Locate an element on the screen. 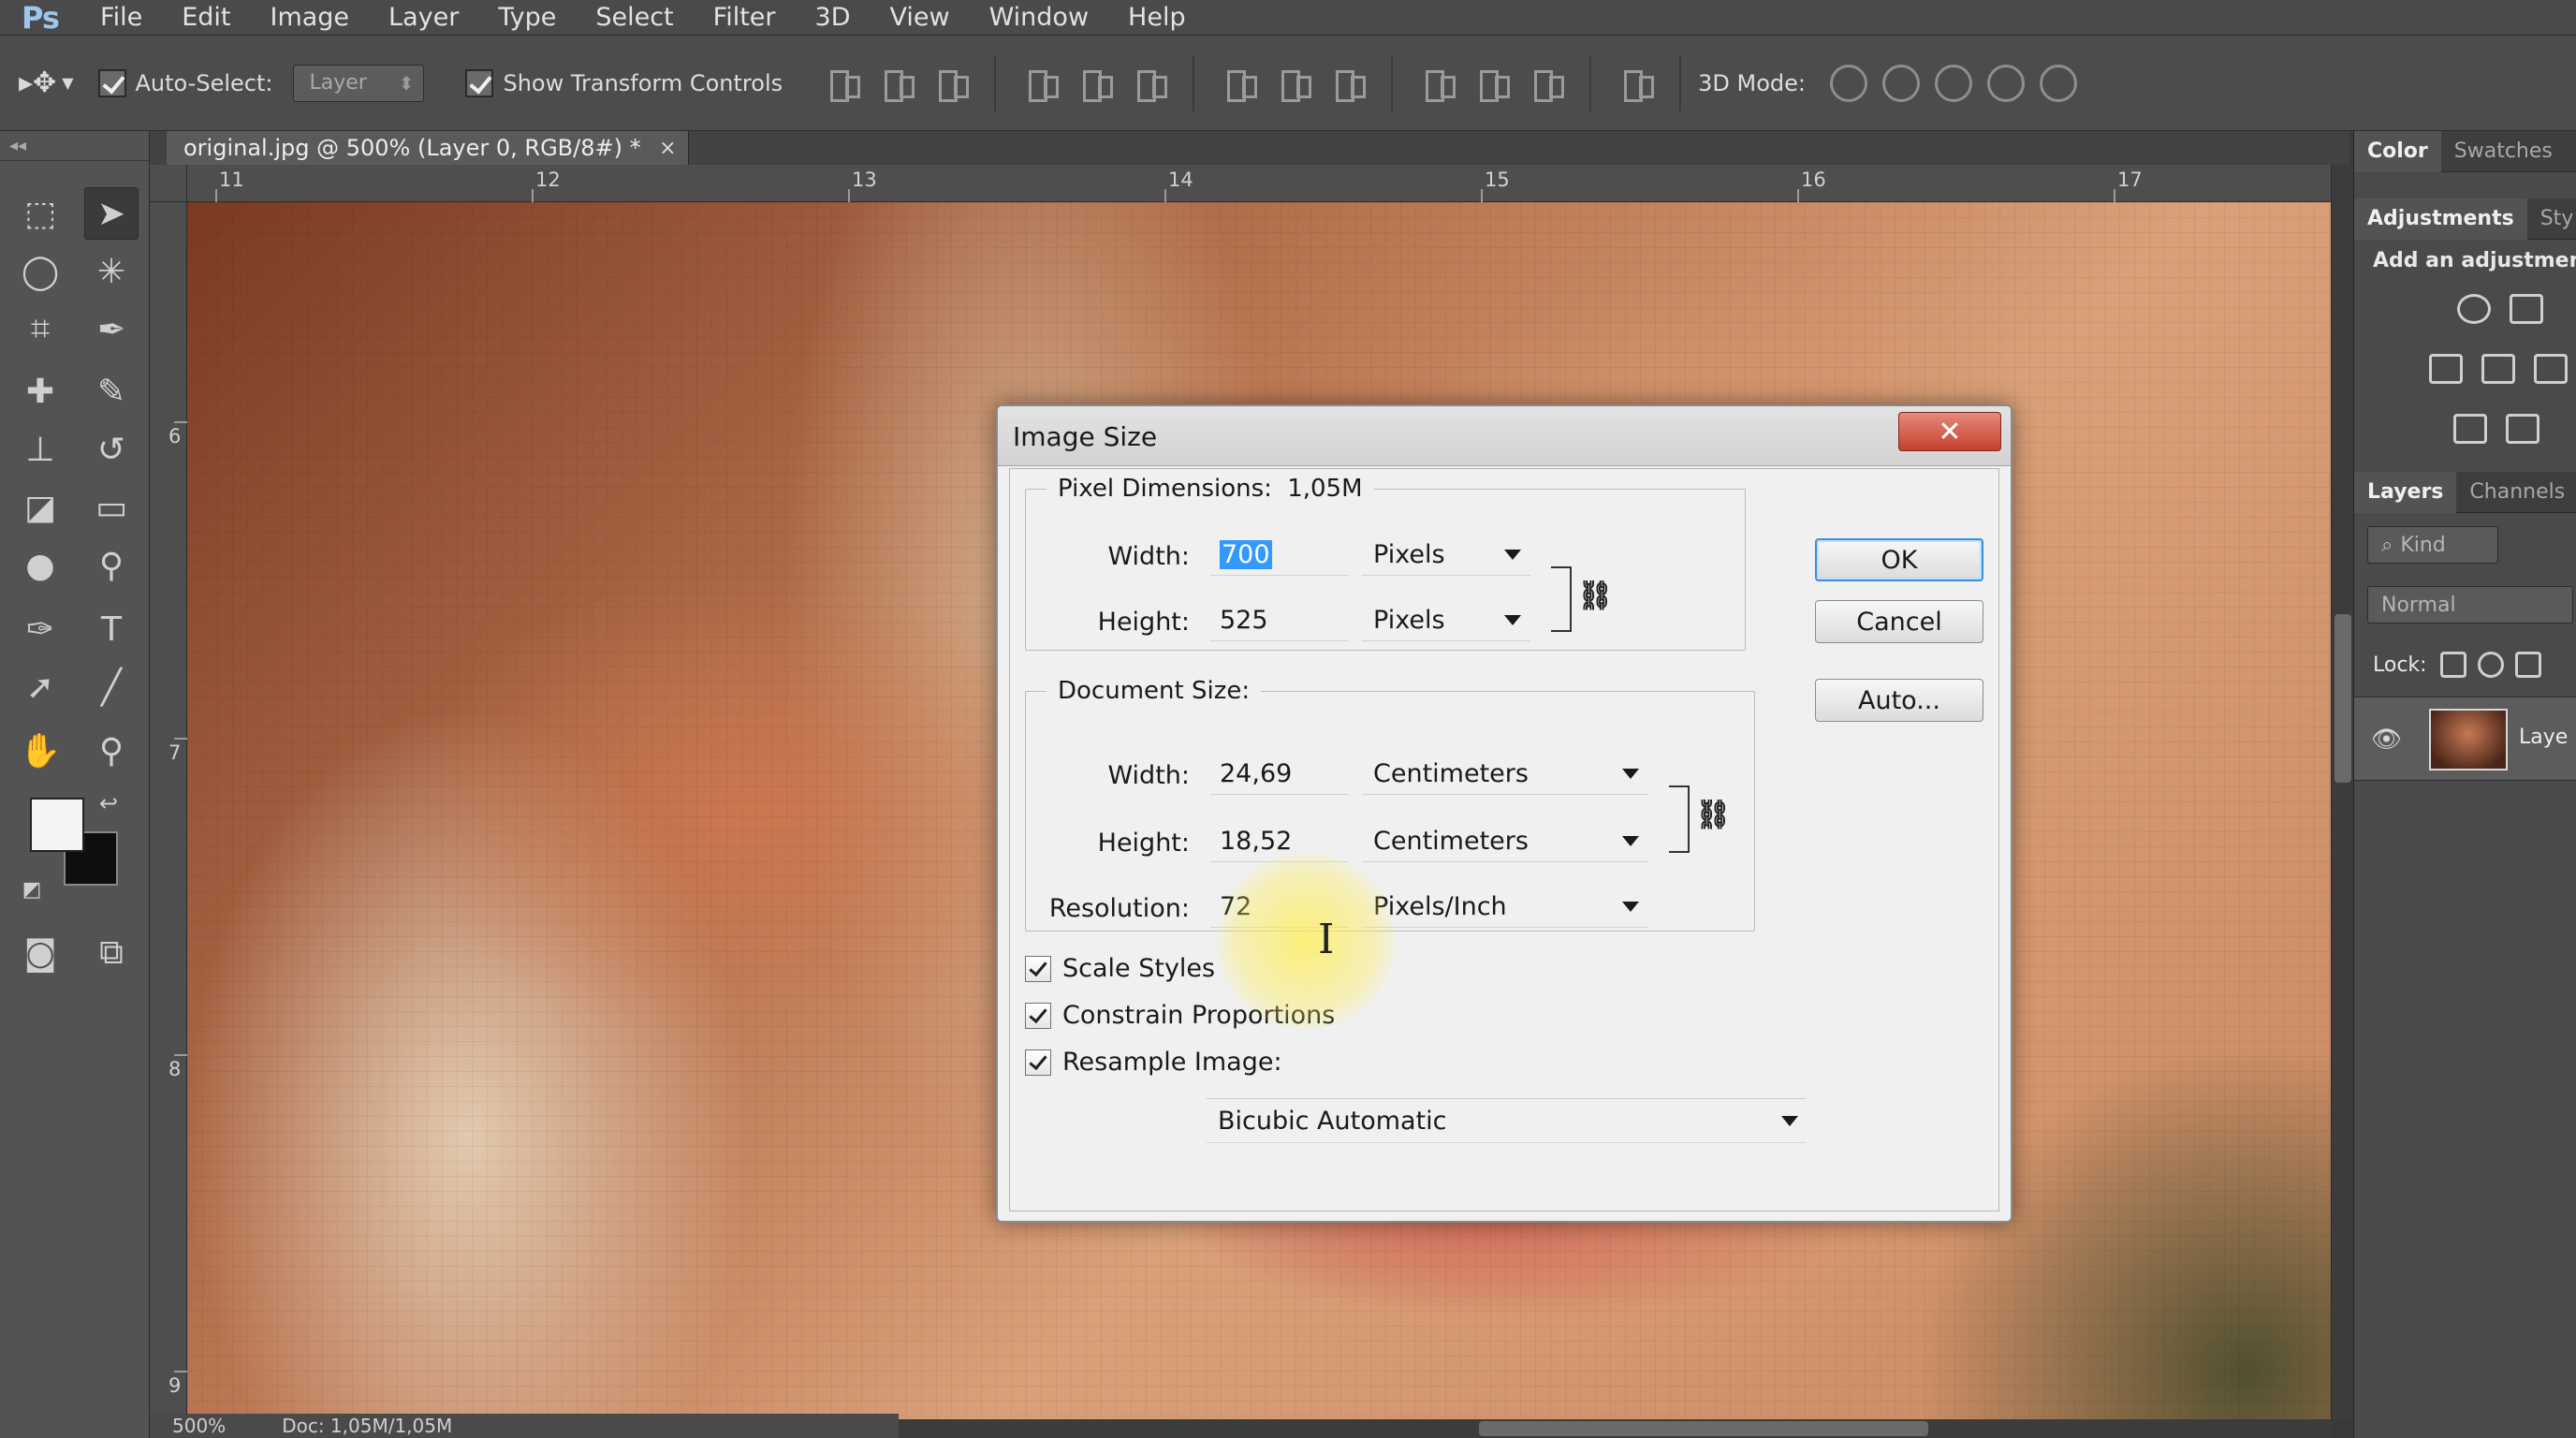 Image resolution: width=2576 pixels, height=1438 pixels. tab-channels: Channels is located at coordinates (2516, 493).